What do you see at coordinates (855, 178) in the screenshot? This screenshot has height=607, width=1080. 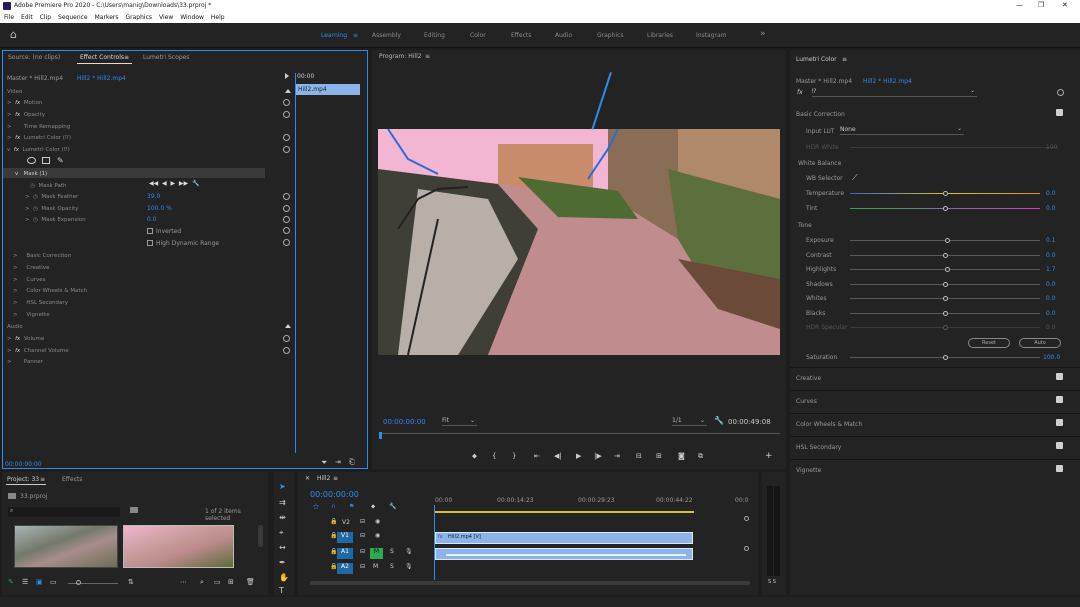 I see `eyedropper-icon: ⟋` at bounding box center [855, 178].